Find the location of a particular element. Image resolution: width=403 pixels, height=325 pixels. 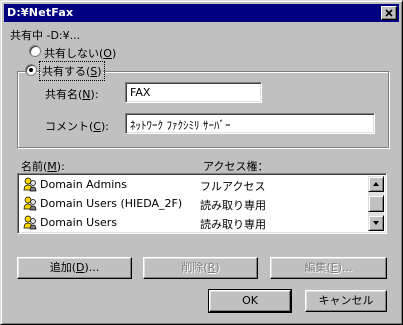

list-item: Domain Users 読み取り専用 is located at coordinates (195, 222).